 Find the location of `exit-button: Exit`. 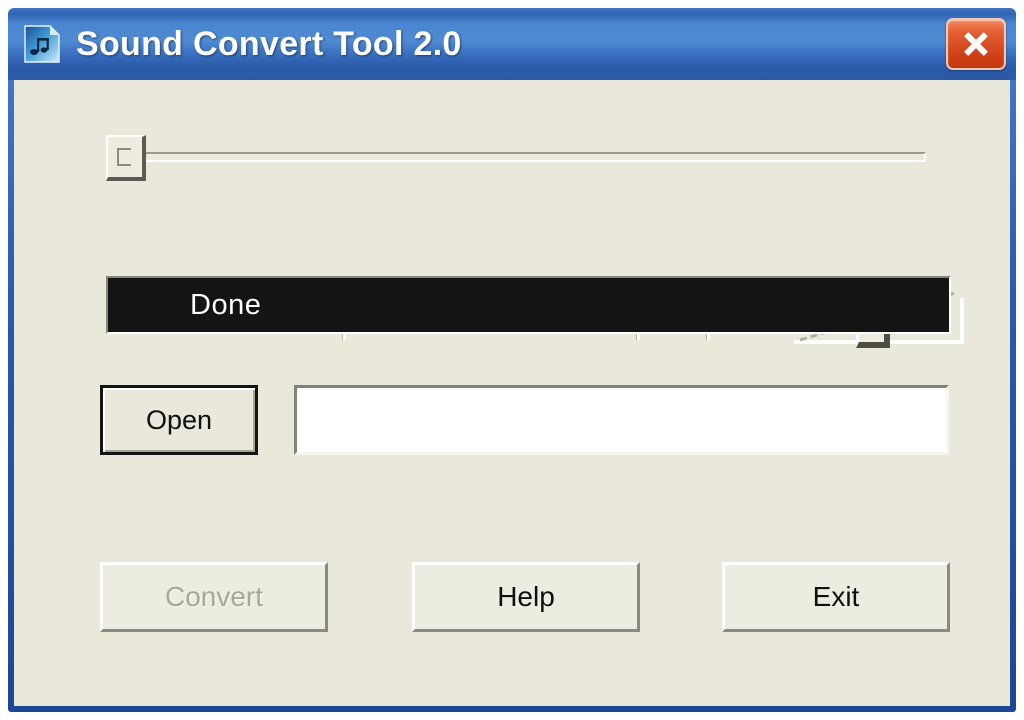

exit-button: Exit is located at coordinates (836, 597).